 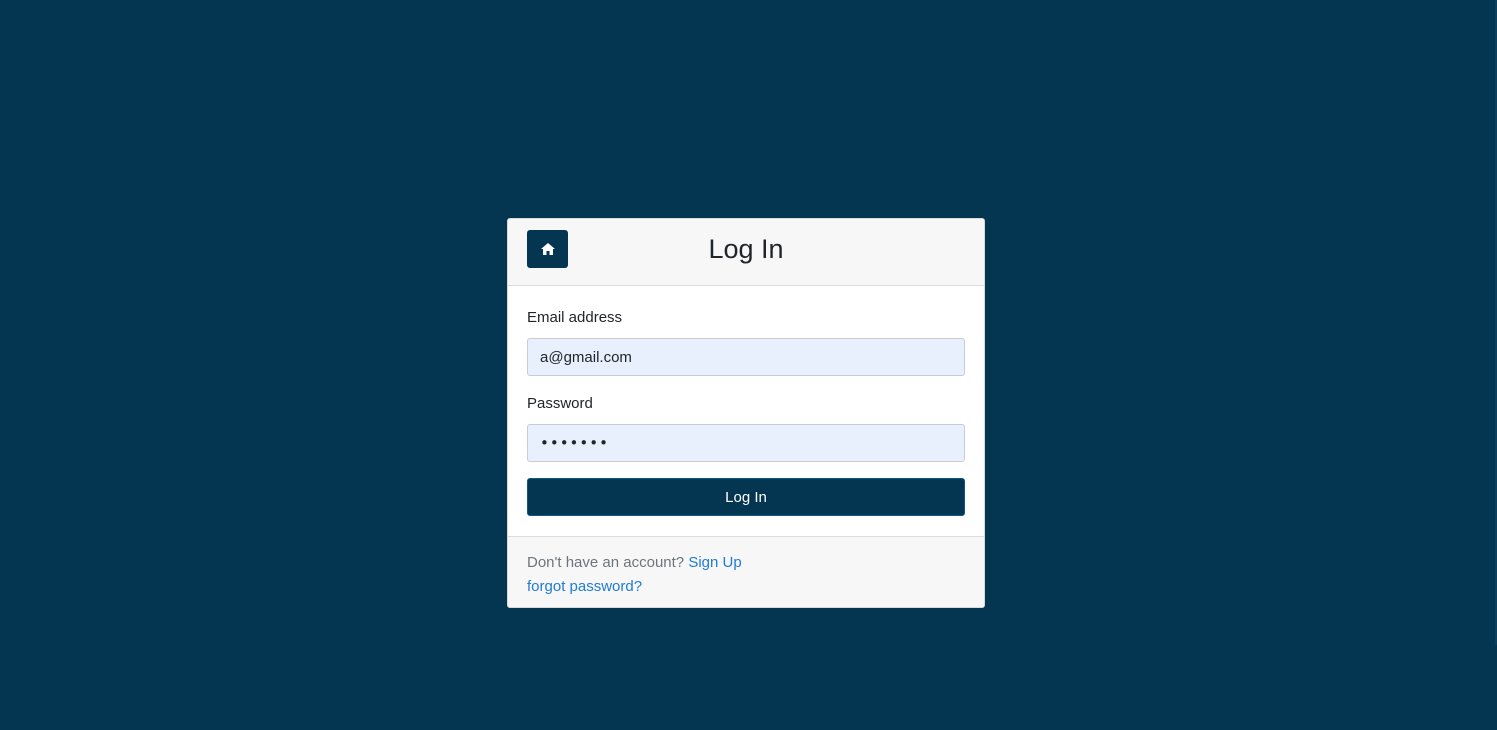 What do you see at coordinates (584, 586) in the screenshot?
I see `forgot-password-link: forgot password?` at bounding box center [584, 586].